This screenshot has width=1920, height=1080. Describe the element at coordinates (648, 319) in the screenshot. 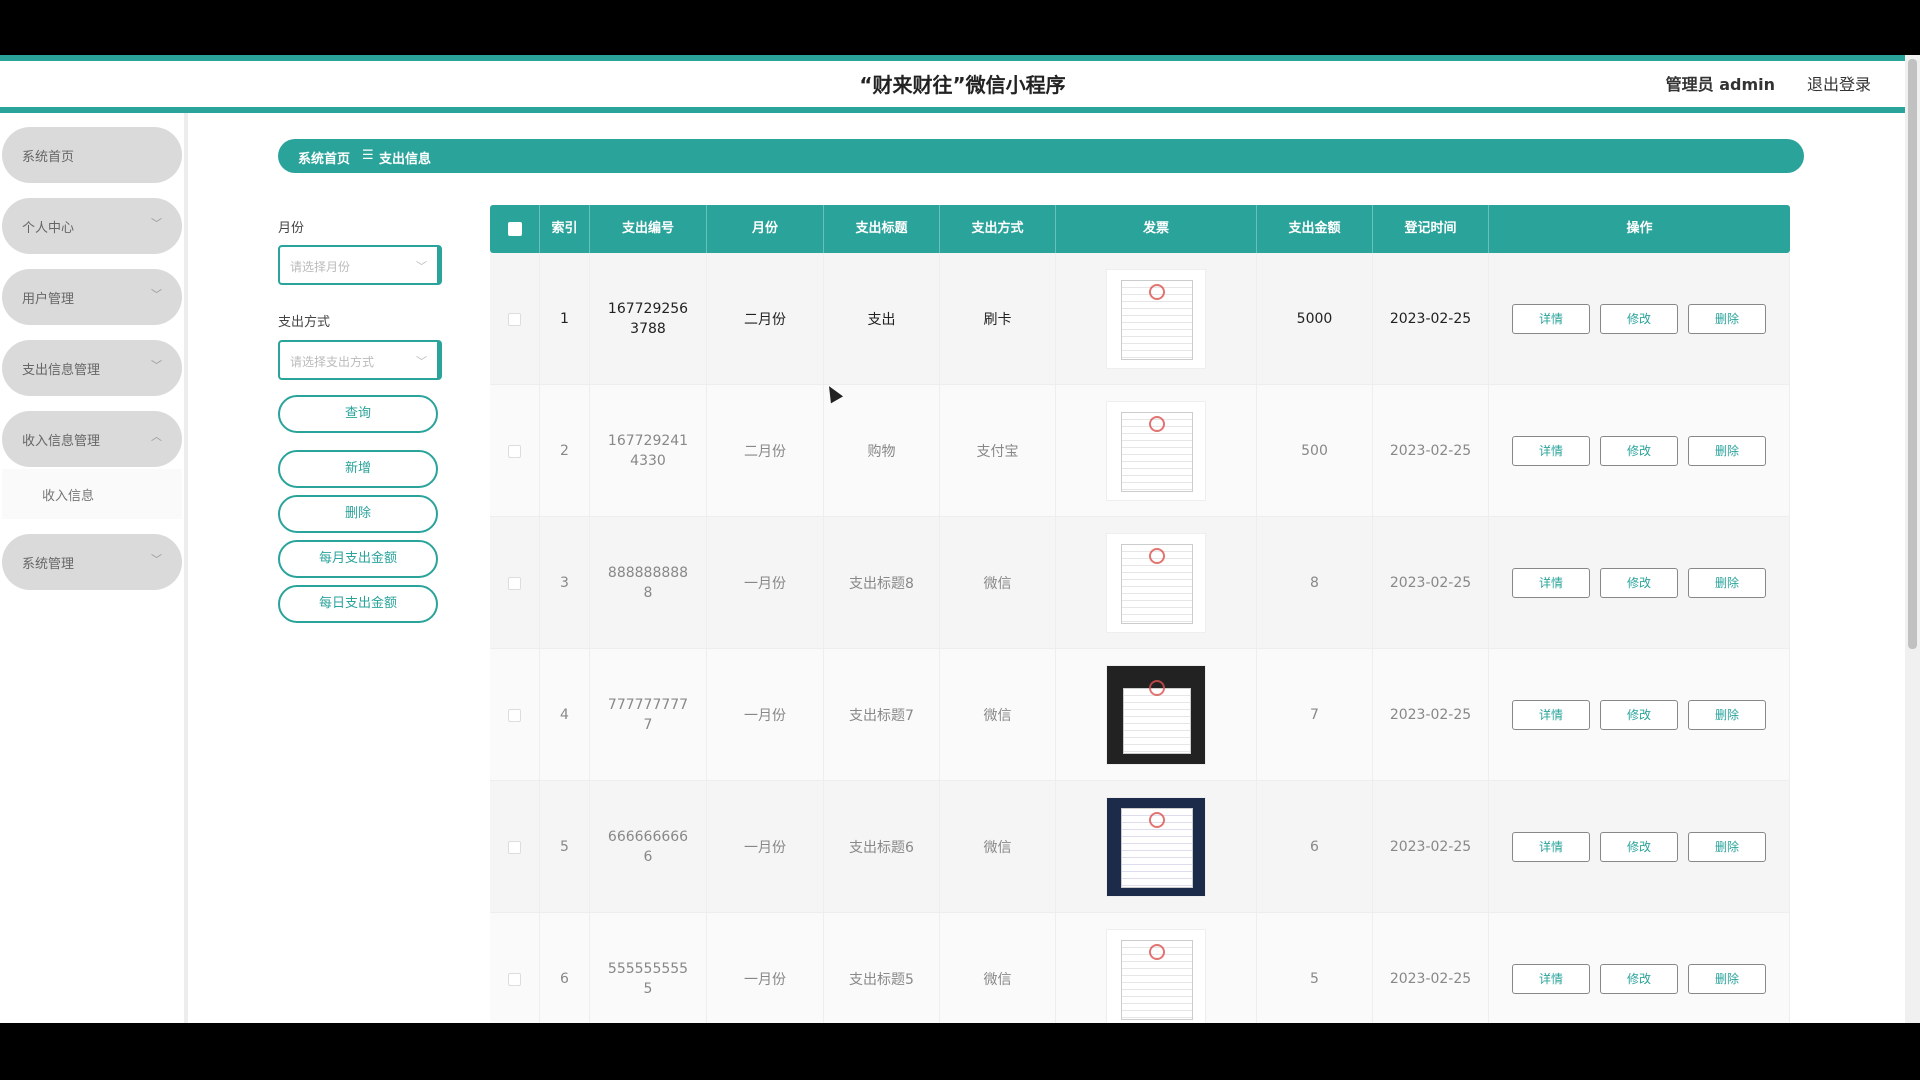

I see `cell-number: 1677292563788` at that location.